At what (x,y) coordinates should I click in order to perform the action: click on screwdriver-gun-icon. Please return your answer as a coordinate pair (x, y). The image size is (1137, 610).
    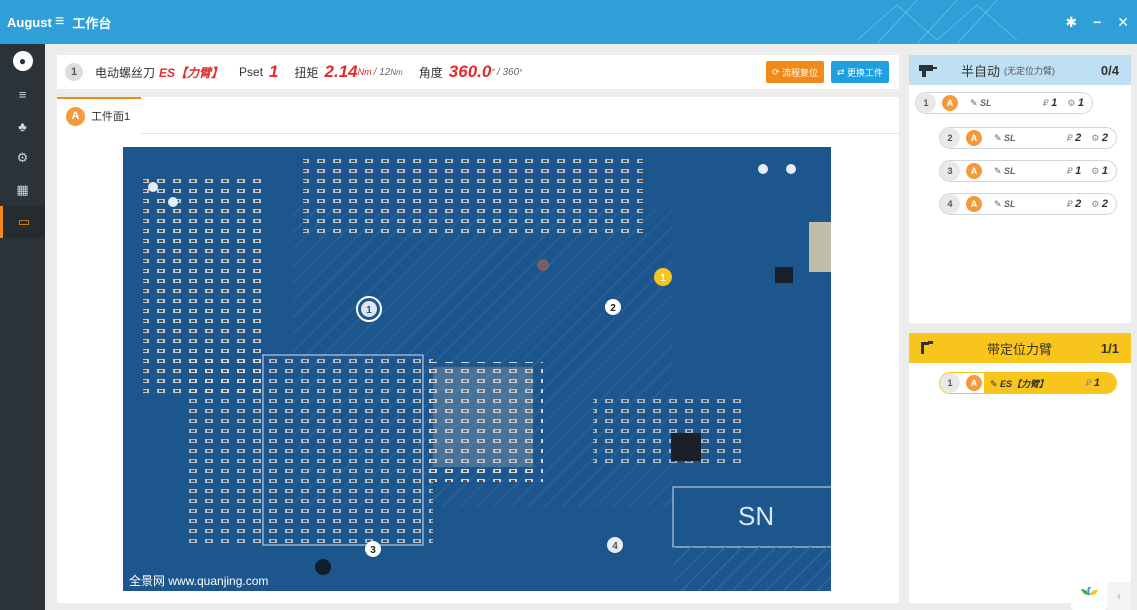
    Looking at the image, I should click on (928, 71).